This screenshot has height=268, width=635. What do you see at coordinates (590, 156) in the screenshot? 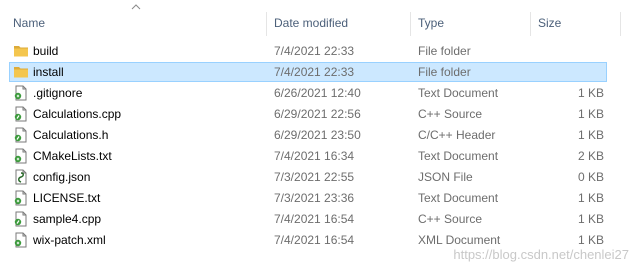
I see `file-size: 2 KB` at bounding box center [590, 156].